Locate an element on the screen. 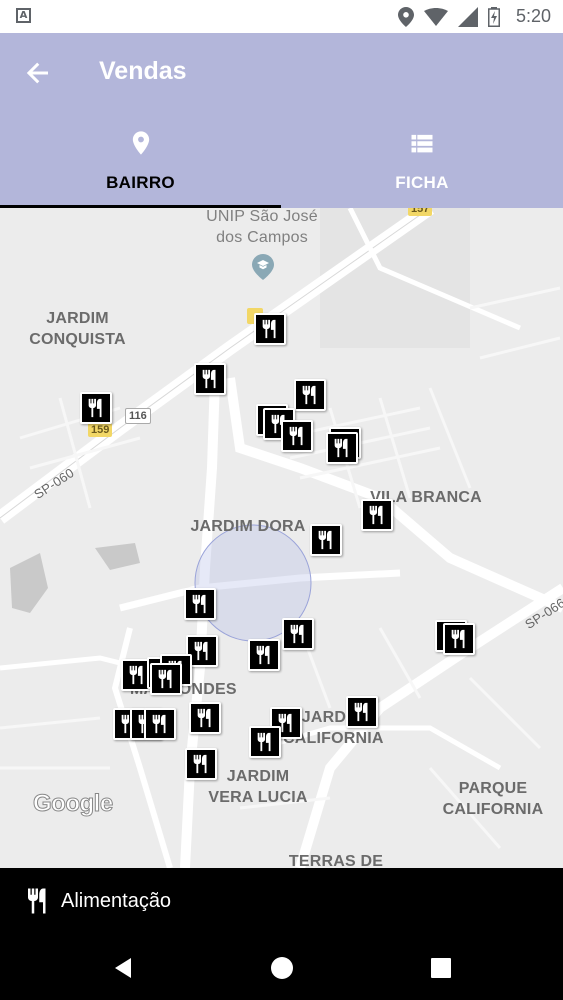  status-bar: A 5:20 is located at coordinates (281, 16).